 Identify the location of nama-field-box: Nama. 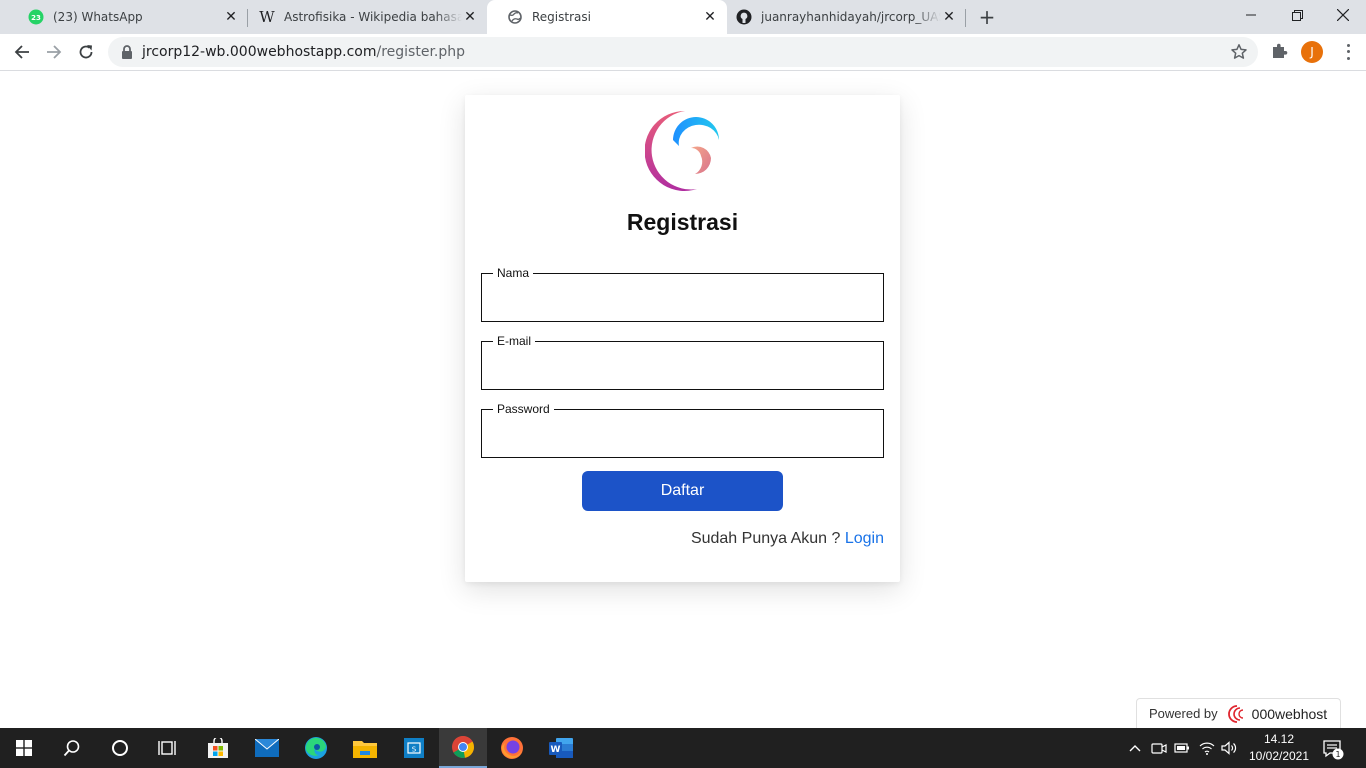
(682, 294).